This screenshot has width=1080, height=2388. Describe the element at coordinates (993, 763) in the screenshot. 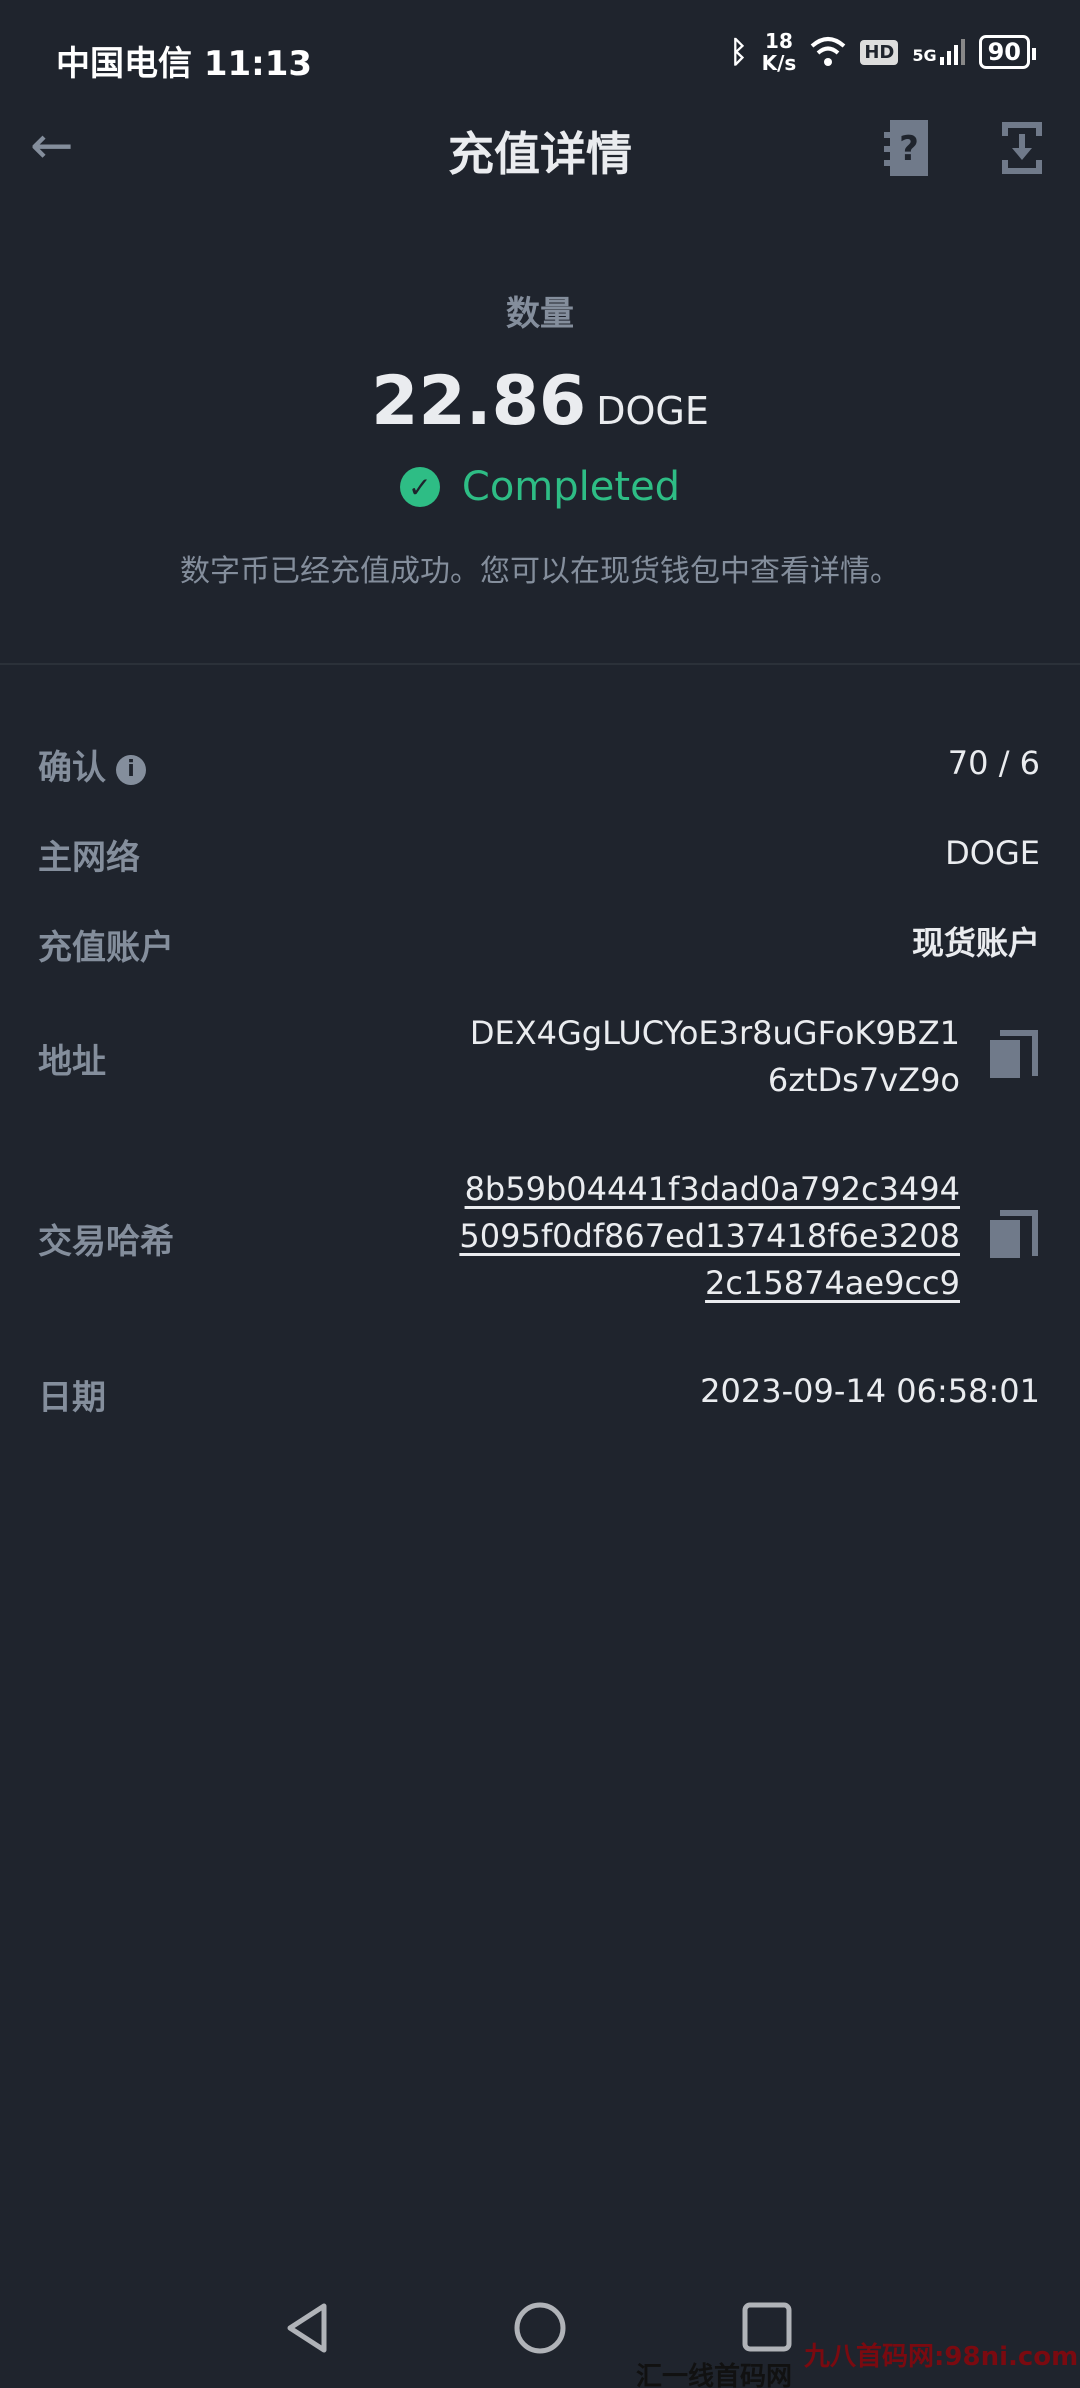

I see `confirm-value: 70 / 6` at that location.